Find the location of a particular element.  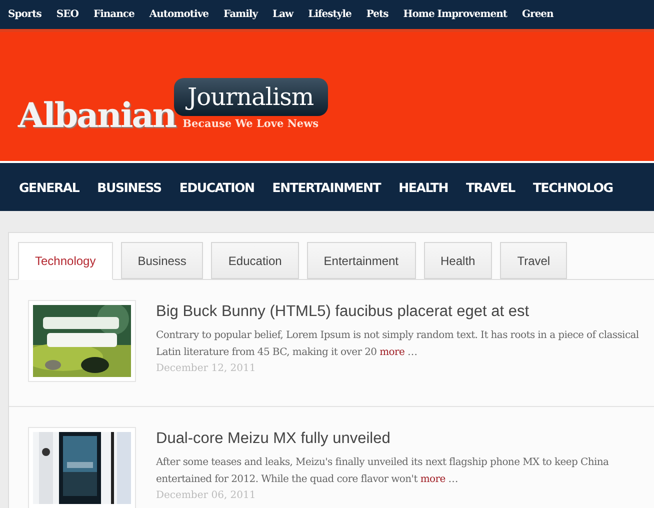

logo-word: Albanian is located at coordinates (97, 116).